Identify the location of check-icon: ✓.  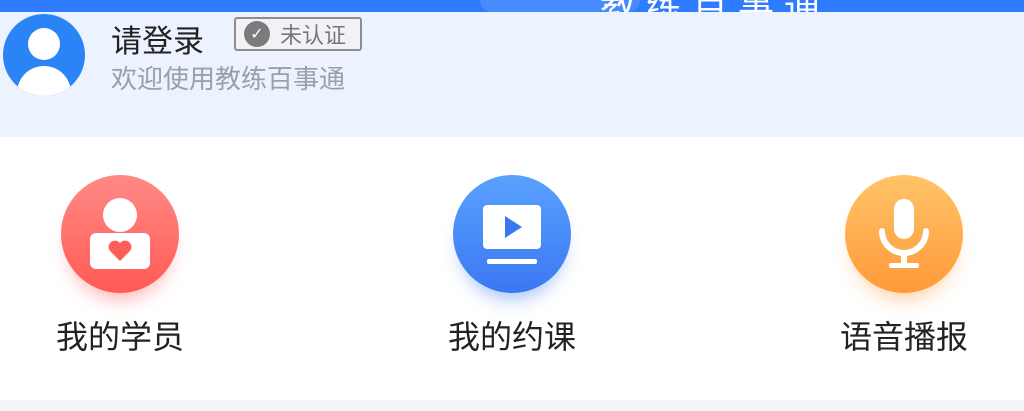
(257, 34).